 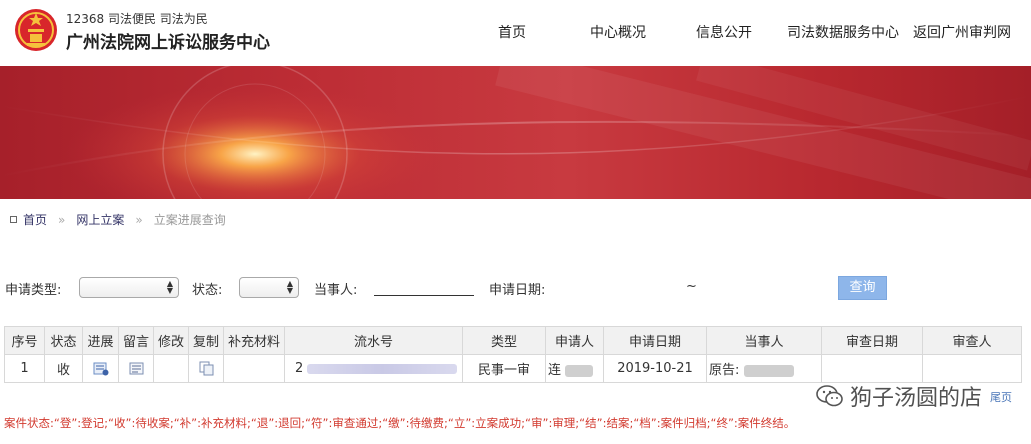 What do you see at coordinates (373, 340) in the screenshot?
I see `col-serial: 流水号` at bounding box center [373, 340].